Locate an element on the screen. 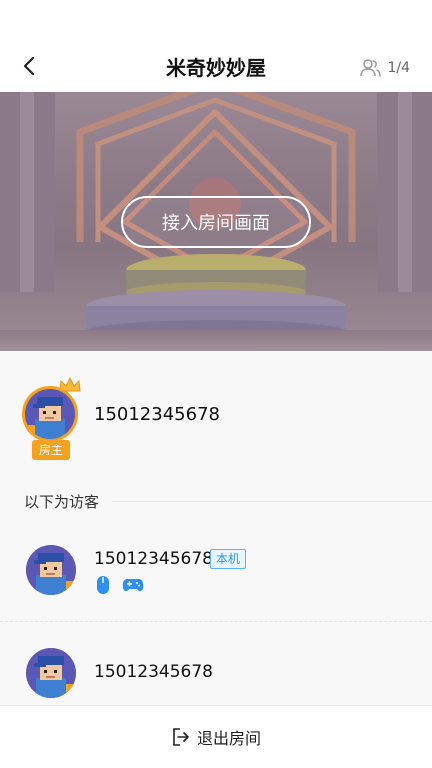  nav-bar: 米奇妙妙屋 1/4 is located at coordinates (216, 46).